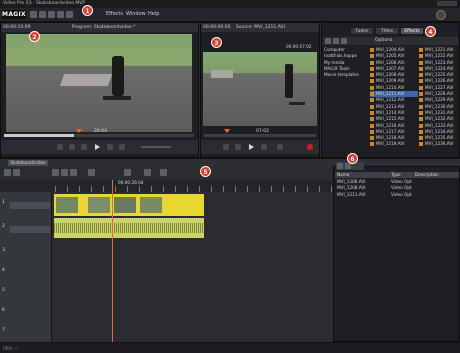  What do you see at coordinates (260, 89) in the screenshot?
I see `source-video-frame` at bounding box center [260, 89].